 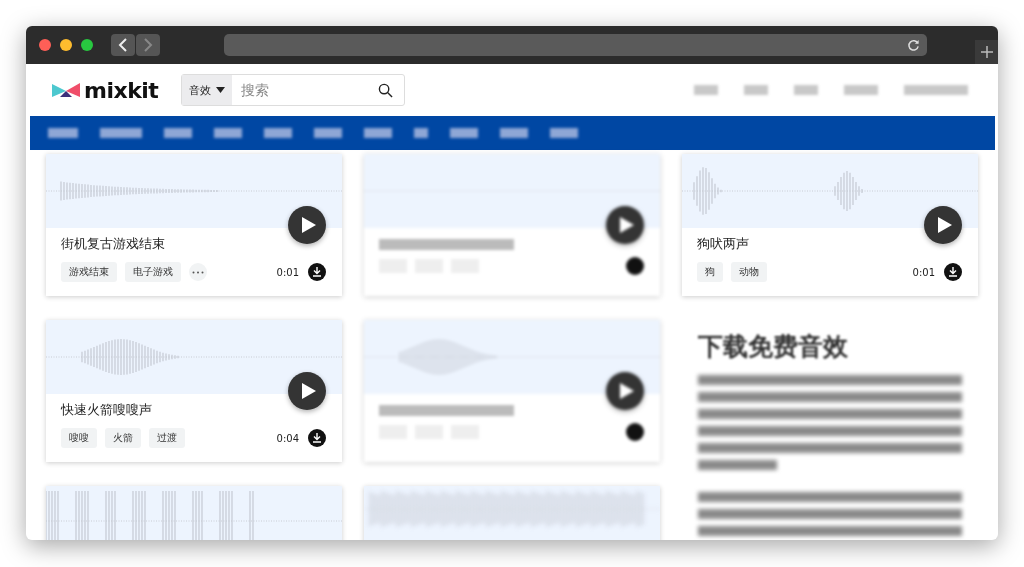 What do you see at coordinates (293, 90) in the screenshot?
I see `search-field: 音效 搜索` at bounding box center [293, 90].